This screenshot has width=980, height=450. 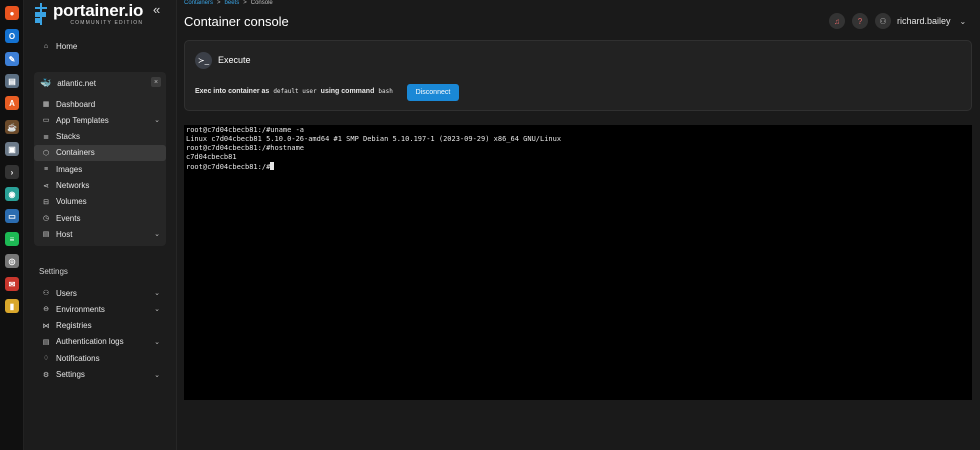 I want to click on terminal-line: root@c7d04cbecb81:/#uname -a, so click(x=578, y=130).